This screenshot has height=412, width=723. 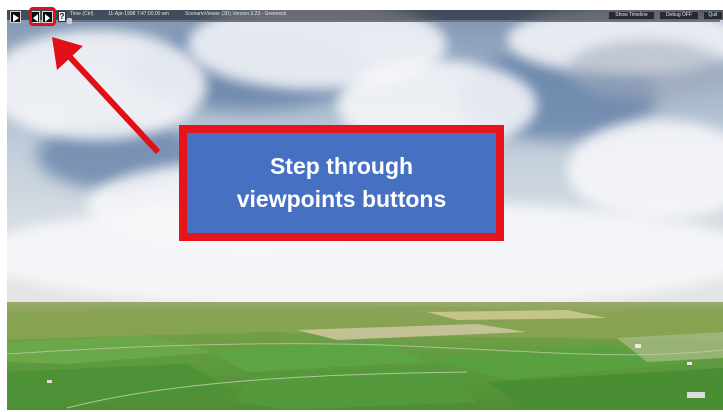 I want to click on callout-body: Step through viewpoints buttons, so click(x=341, y=183).